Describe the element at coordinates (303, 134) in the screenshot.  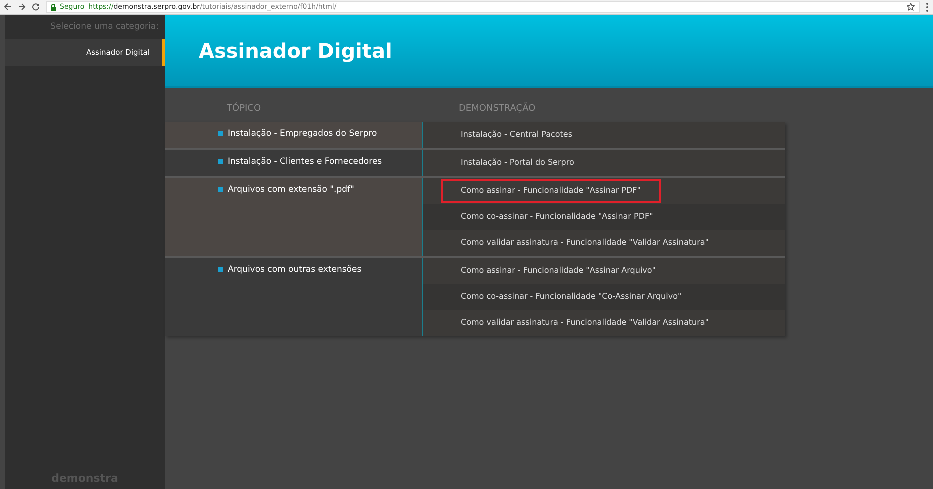
I see `topic-label: Instalação - Empregados do Serpro` at that location.